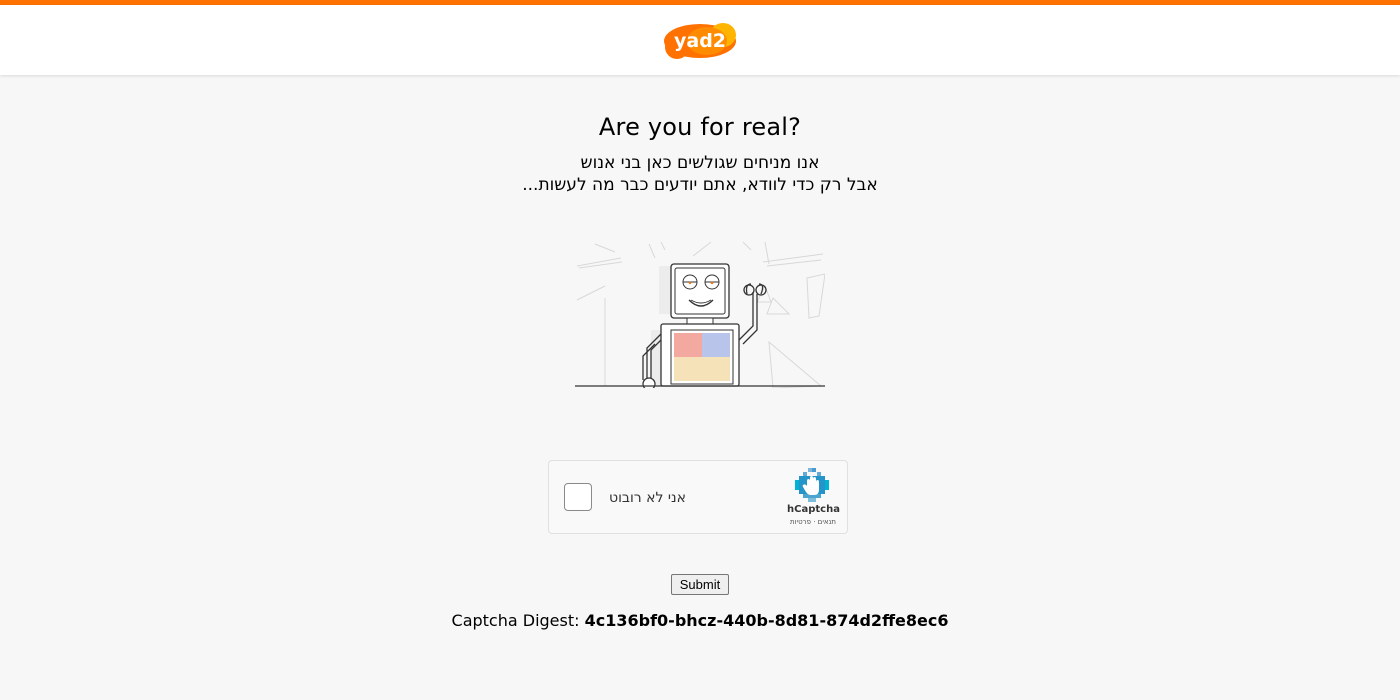 This screenshot has width=1400, height=700. What do you see at coordinates (812, 485) in the screenshot?
I see `hcaptcha-logo-icon` at bounding box center [812, 485].